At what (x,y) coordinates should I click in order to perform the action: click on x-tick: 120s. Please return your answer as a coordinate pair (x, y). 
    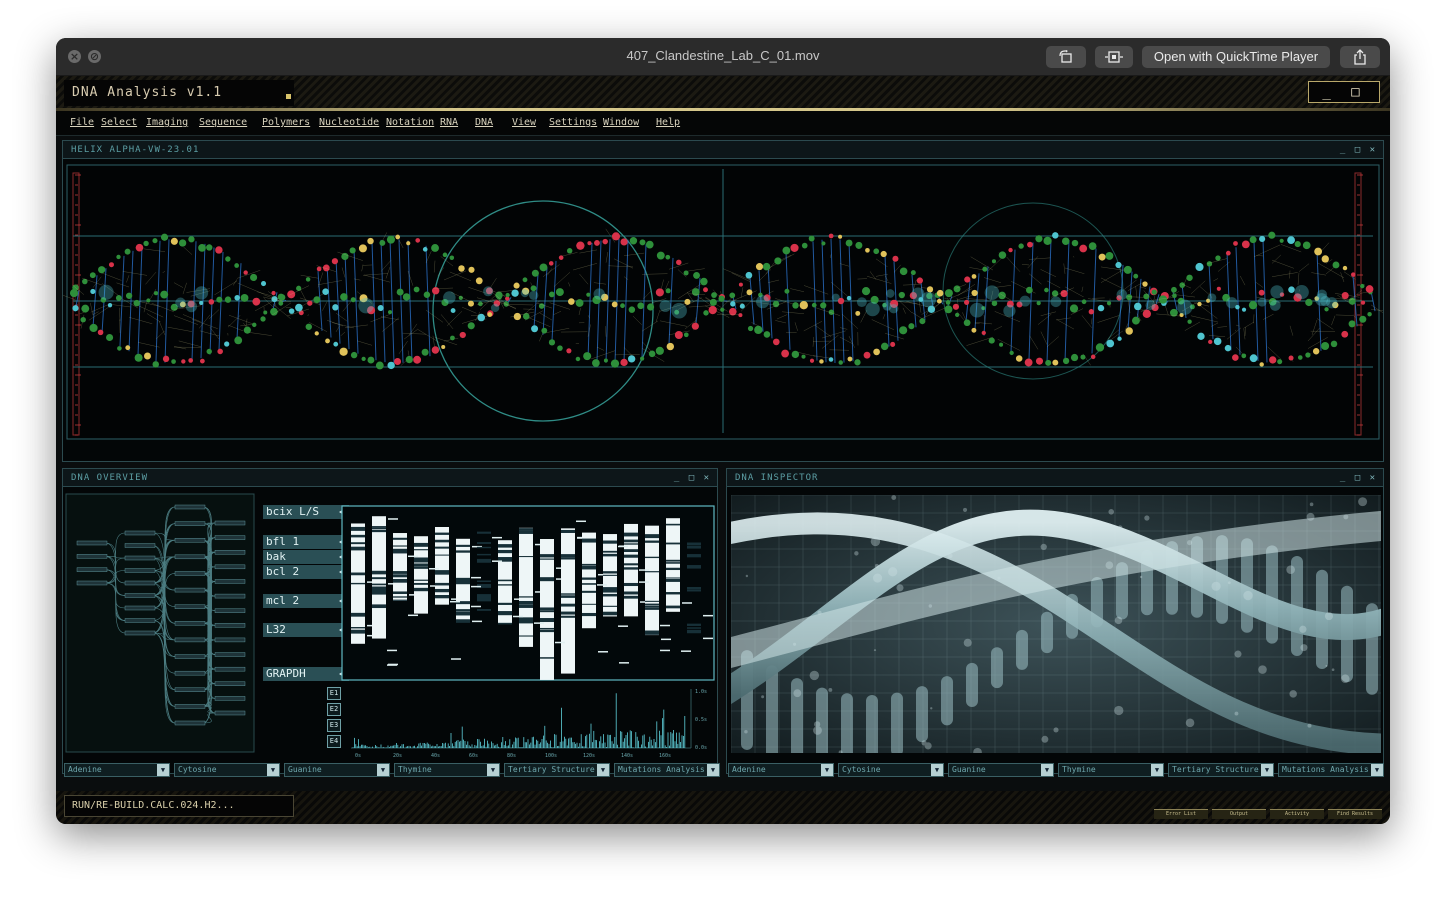
    Looking at the image, I should click on (589, 756).